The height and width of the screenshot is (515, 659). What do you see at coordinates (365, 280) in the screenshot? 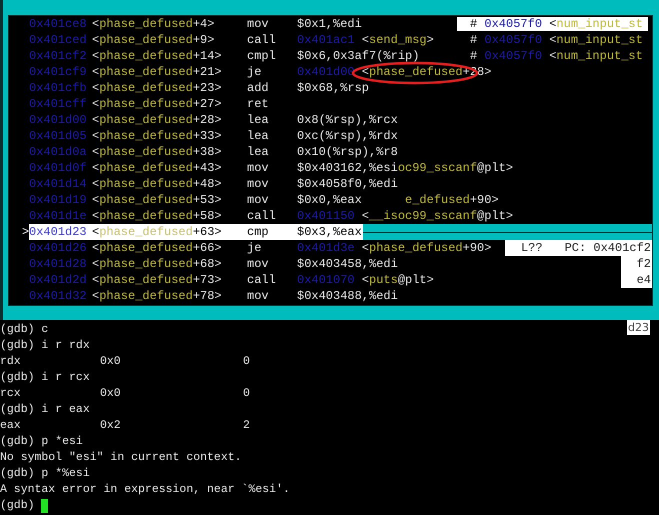
I see `instruction-operand: 0x401070 <puts@plt>` at bounding box center [365, 280].